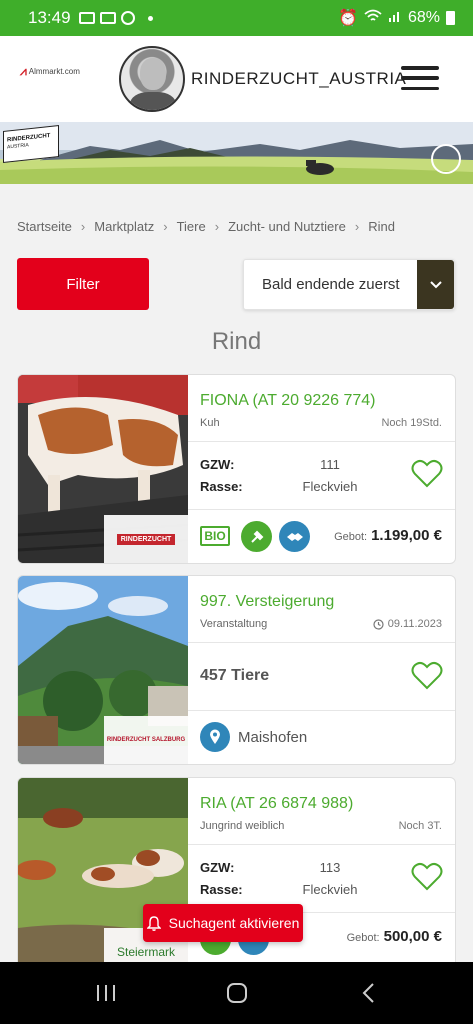 The height and width of the screenshot is (1024, 473). What do you see at coordinates (348, 18) in the screenshot?
I see `alarm-icon: ⏰` at bounding box center [348, 18].